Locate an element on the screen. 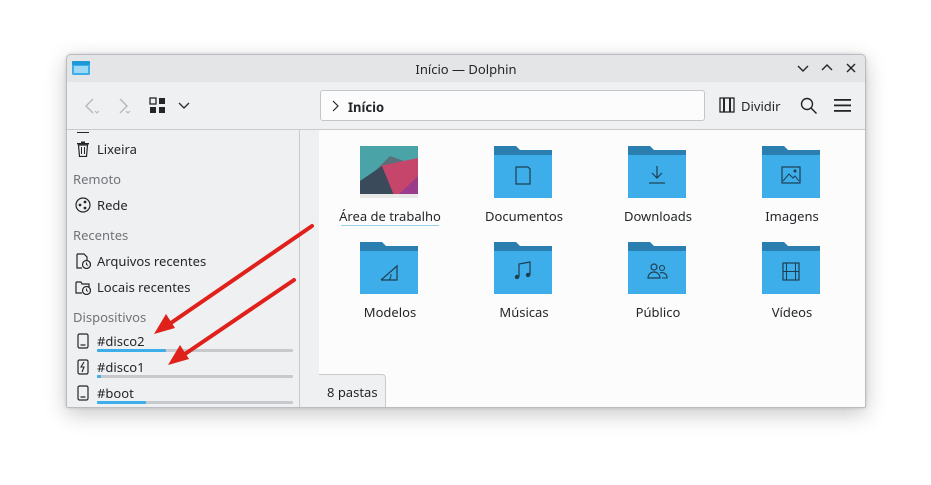  sidebar-item-recent-files: Arquivos recentes is located at coordinates (183, 261).